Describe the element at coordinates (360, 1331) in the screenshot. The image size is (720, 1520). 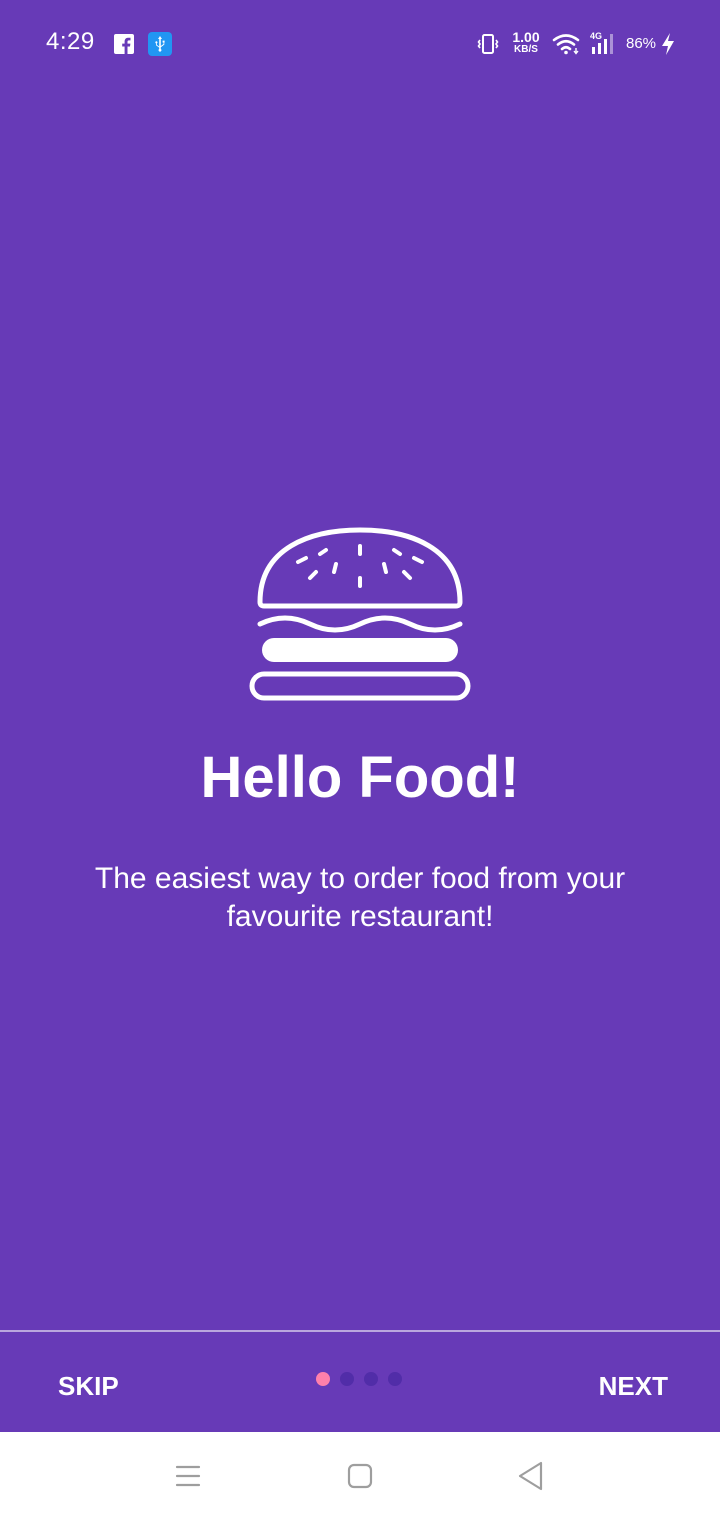
I see `footer-divider` at that location.